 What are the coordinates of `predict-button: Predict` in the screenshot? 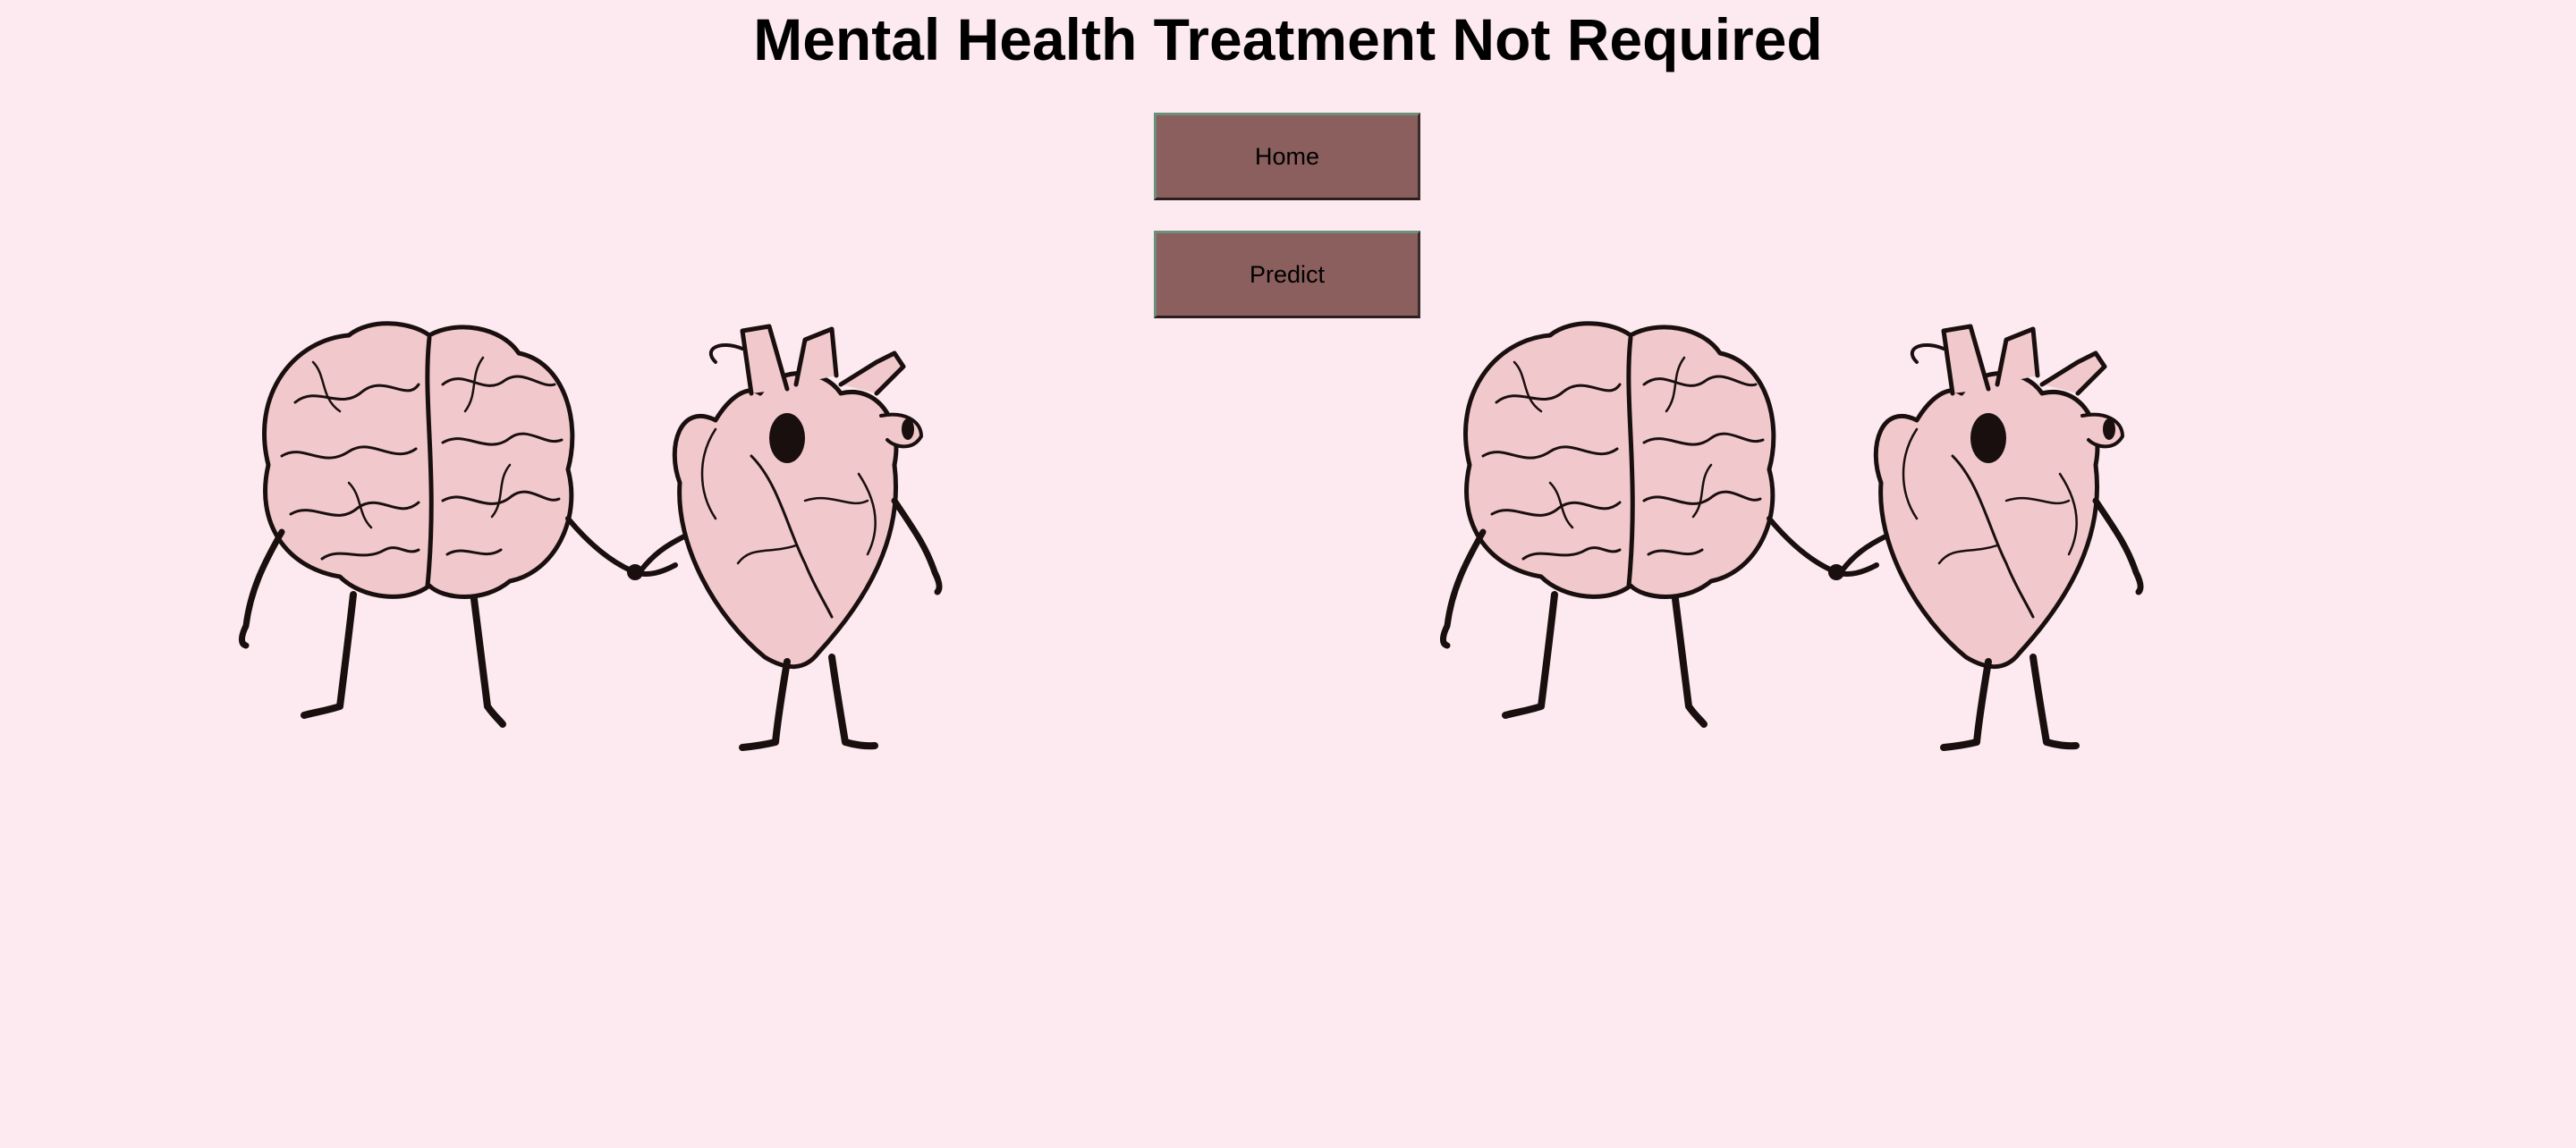 It's located at (1287, 274).